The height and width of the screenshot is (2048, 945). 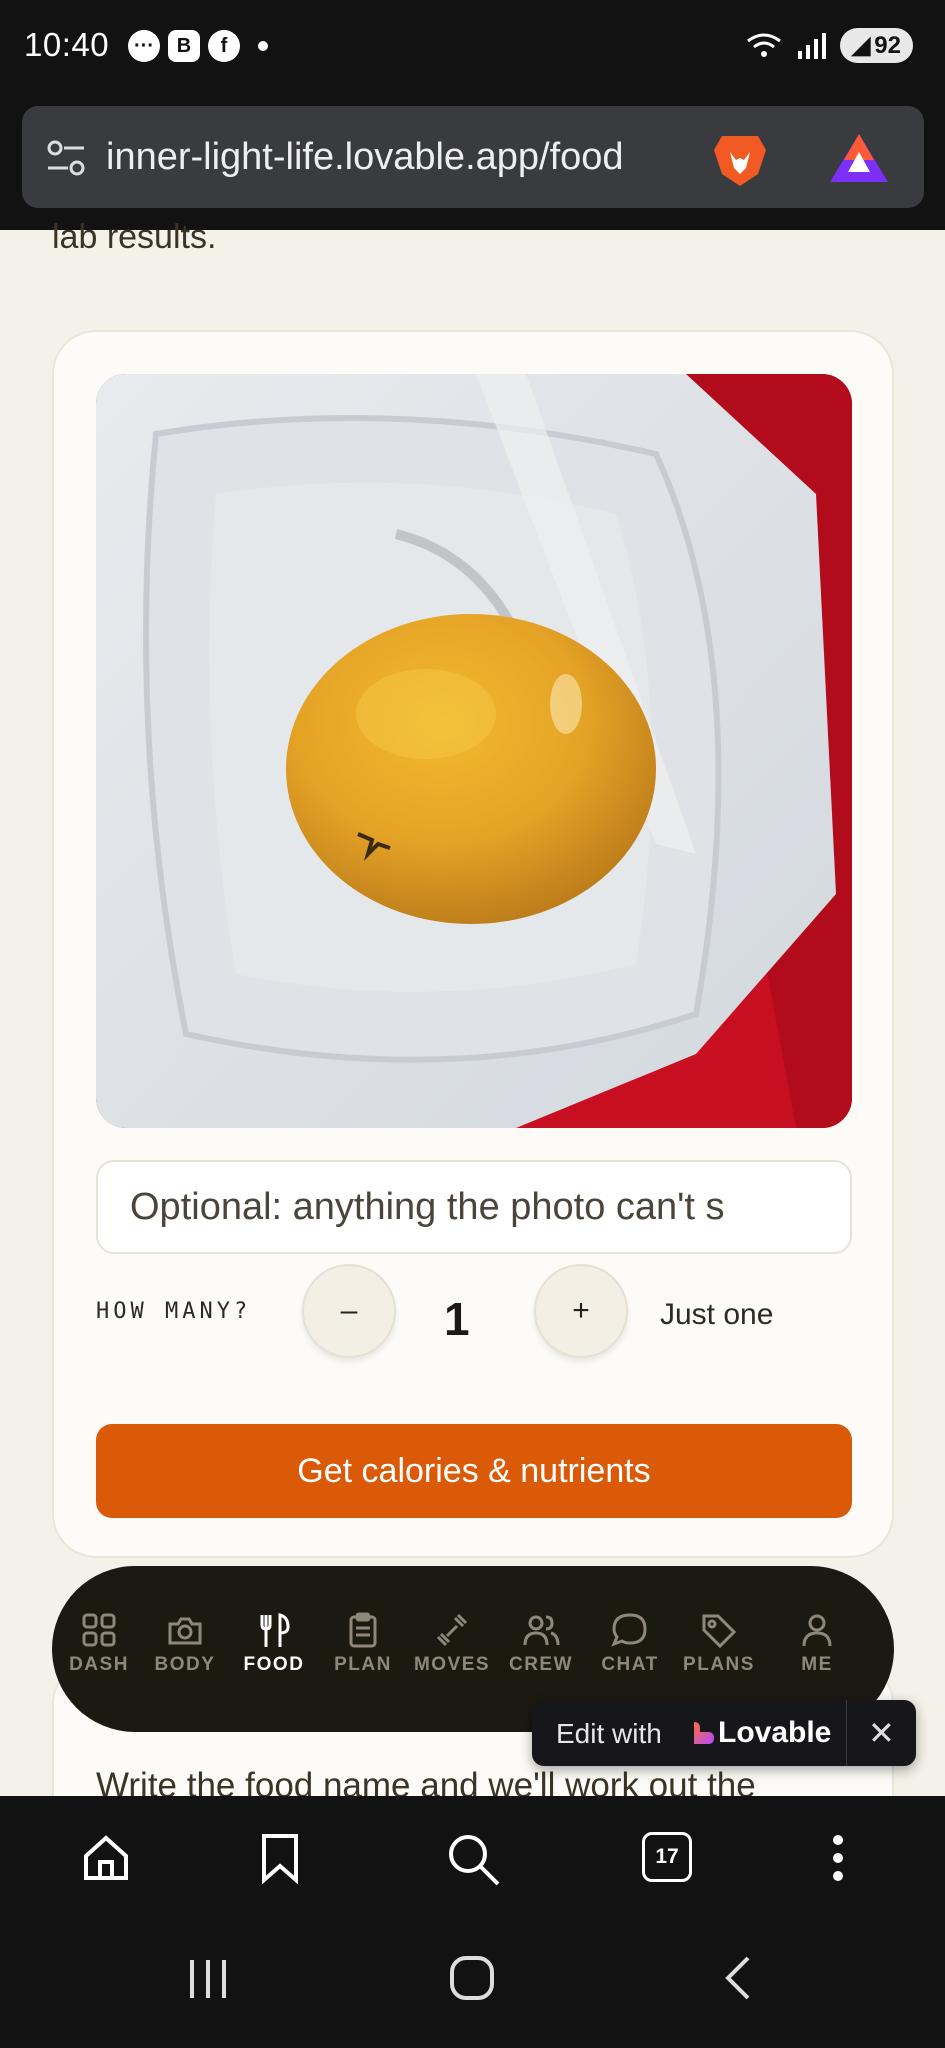 I want to click on recent-apps-icon, so click(x=208, y=1978).